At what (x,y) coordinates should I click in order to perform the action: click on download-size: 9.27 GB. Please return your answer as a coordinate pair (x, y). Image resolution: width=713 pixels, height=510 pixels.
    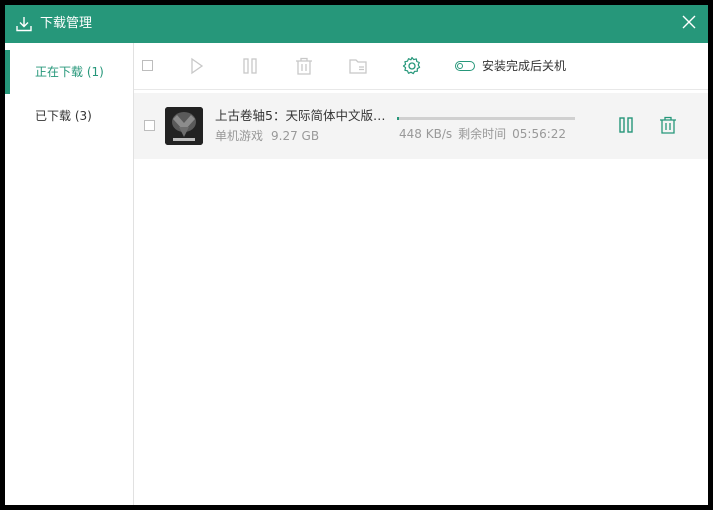
    Looking at the image, I should click on (295, 136).